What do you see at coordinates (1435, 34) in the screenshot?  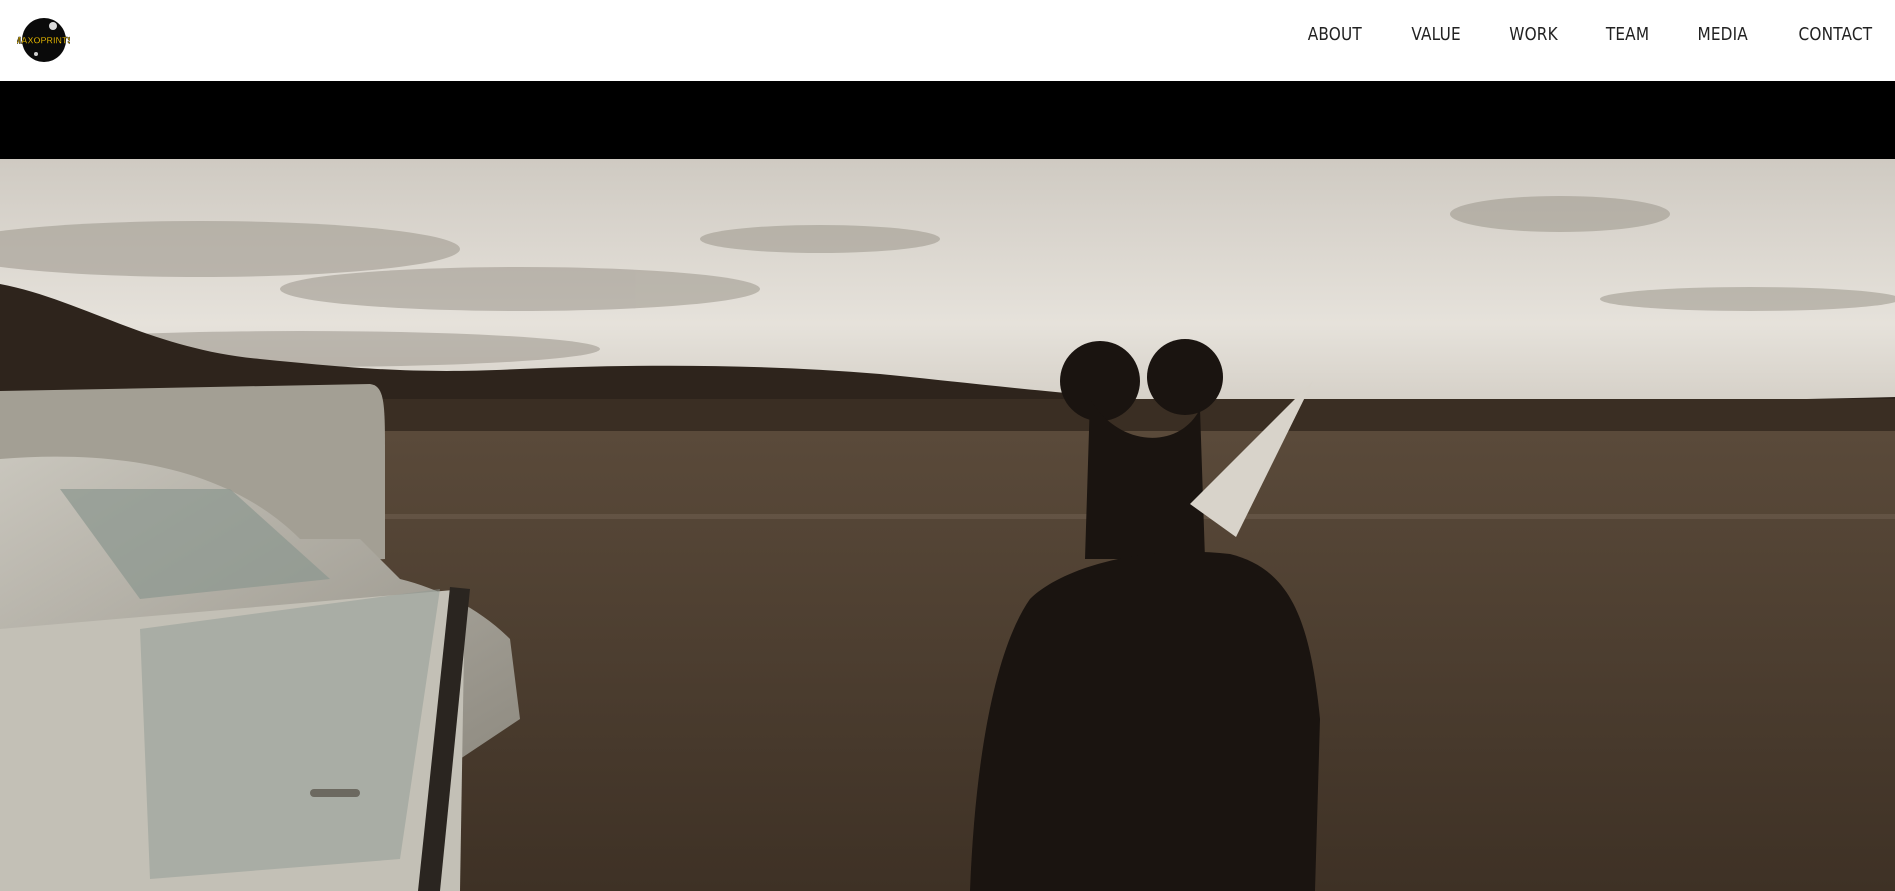 I see `nav-item-value: VALUE` at bounding box center [1435, 34].